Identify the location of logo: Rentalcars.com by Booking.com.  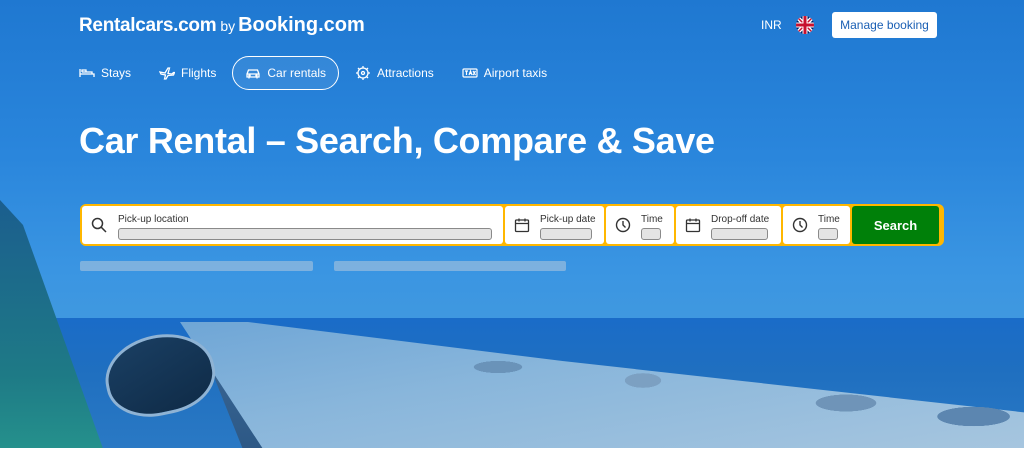
(222, 25).